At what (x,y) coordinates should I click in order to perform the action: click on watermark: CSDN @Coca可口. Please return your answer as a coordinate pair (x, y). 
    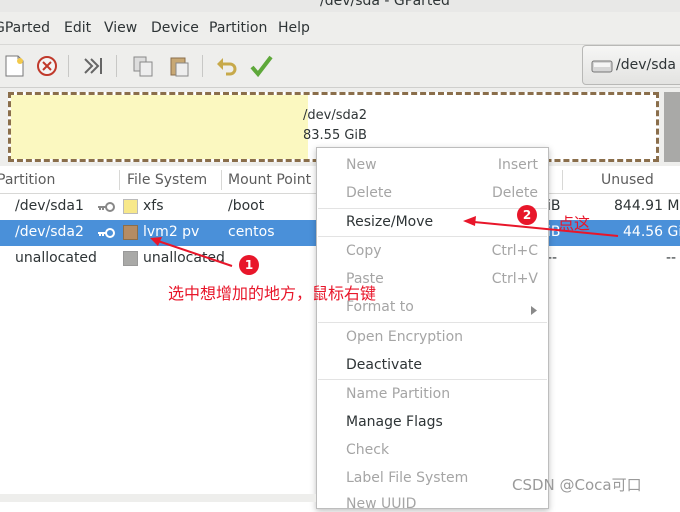
    Looking at the image, I should click on (577, 485).